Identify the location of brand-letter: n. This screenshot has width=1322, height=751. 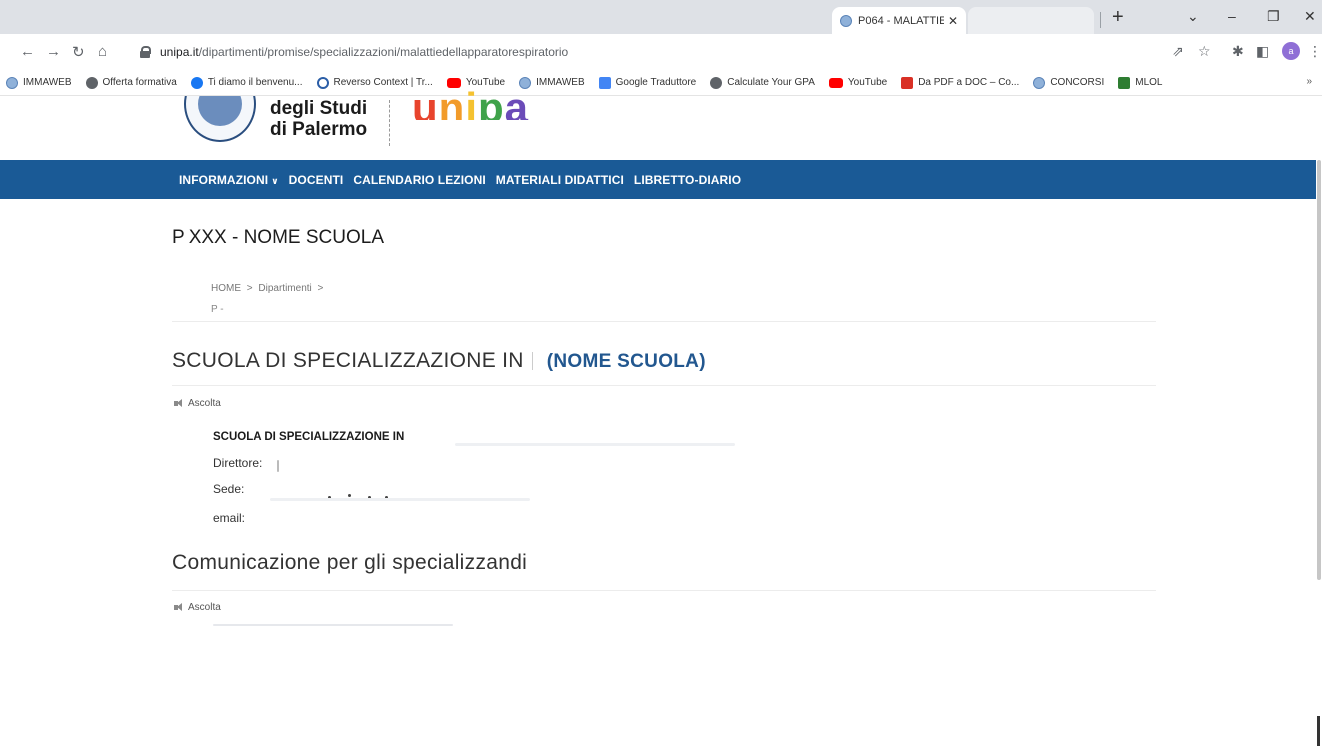
(452, 104).